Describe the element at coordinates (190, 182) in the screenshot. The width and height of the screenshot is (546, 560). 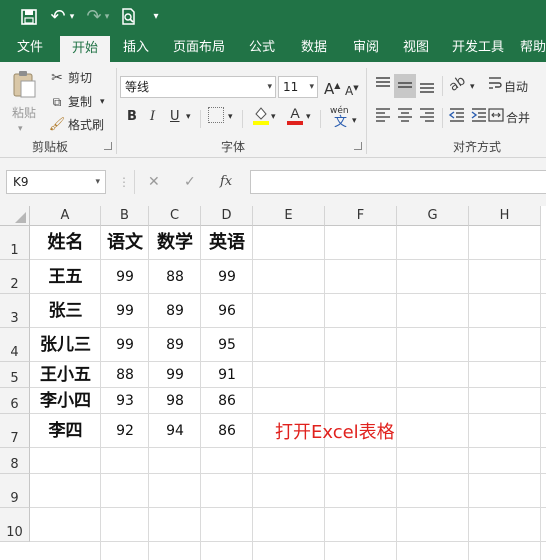
I see `enter-icon: ✓` at that location.